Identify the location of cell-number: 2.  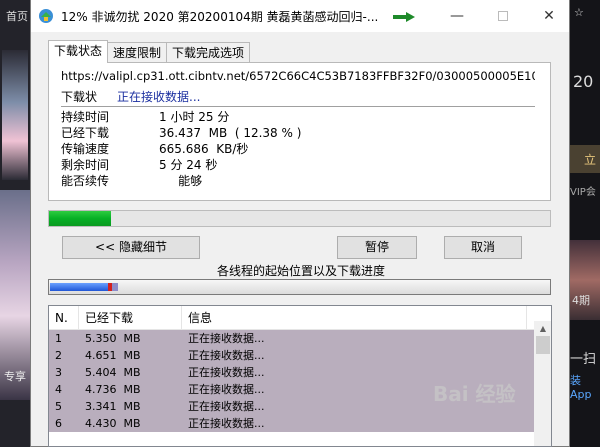
(58, 355).